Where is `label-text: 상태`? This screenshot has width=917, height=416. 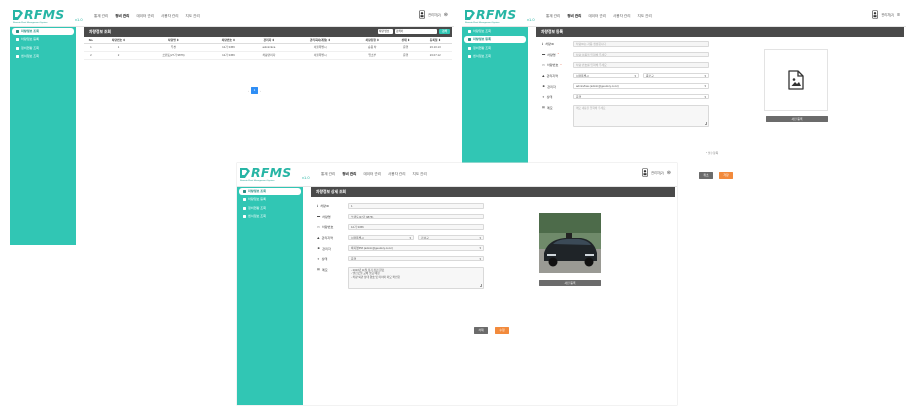
label-text: 상태 is located at coordinates (549, 97).